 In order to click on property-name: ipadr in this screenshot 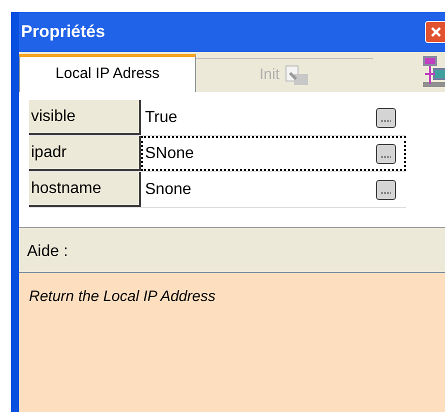, I will do `click(85, 153)`.